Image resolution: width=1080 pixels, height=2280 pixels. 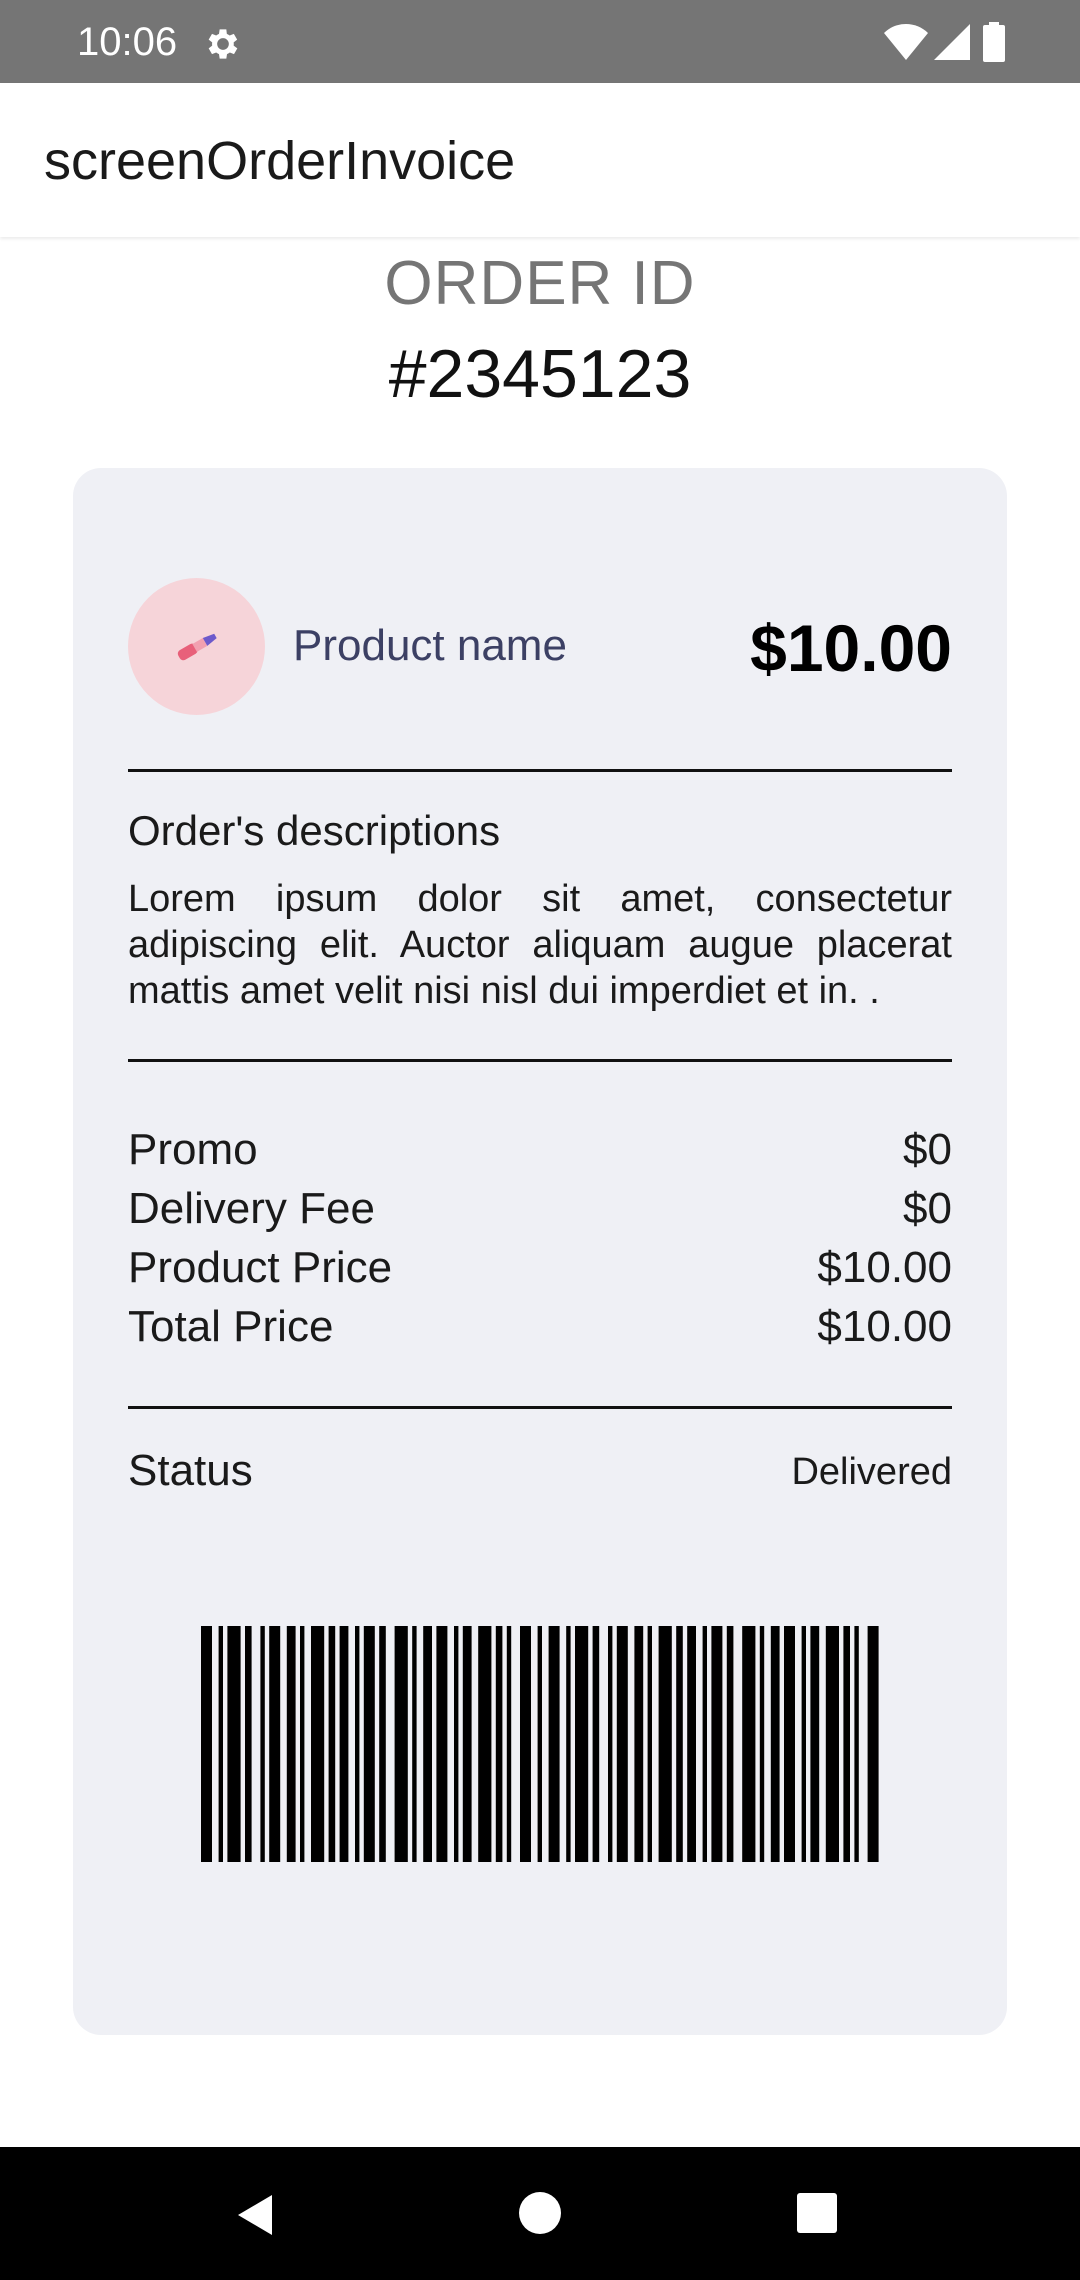 I want to click on price-row-label: Total Price, so click(x=231, y=1326).